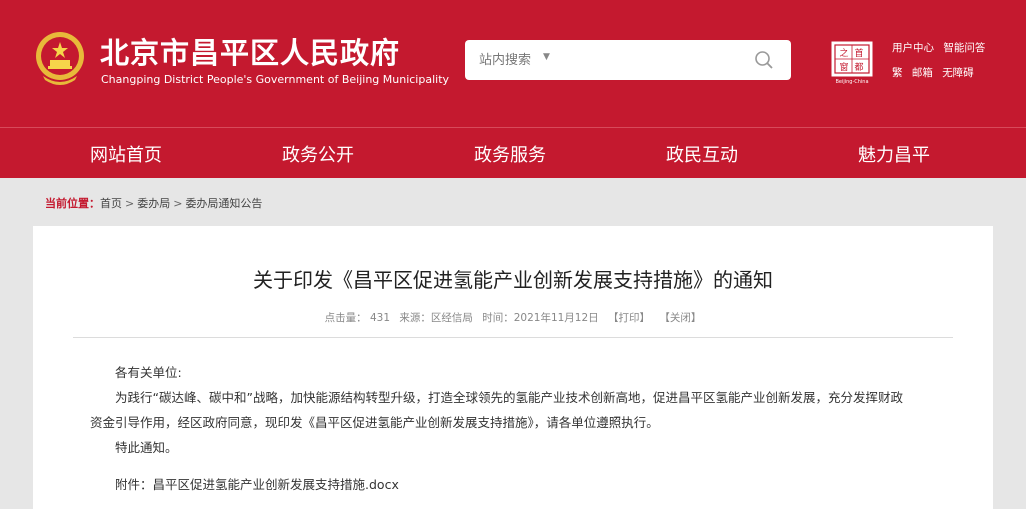  I want to click on main-nav: 网站首页 政务公开 政务服务 政民互动 魅力昌平, so click(513, 152).